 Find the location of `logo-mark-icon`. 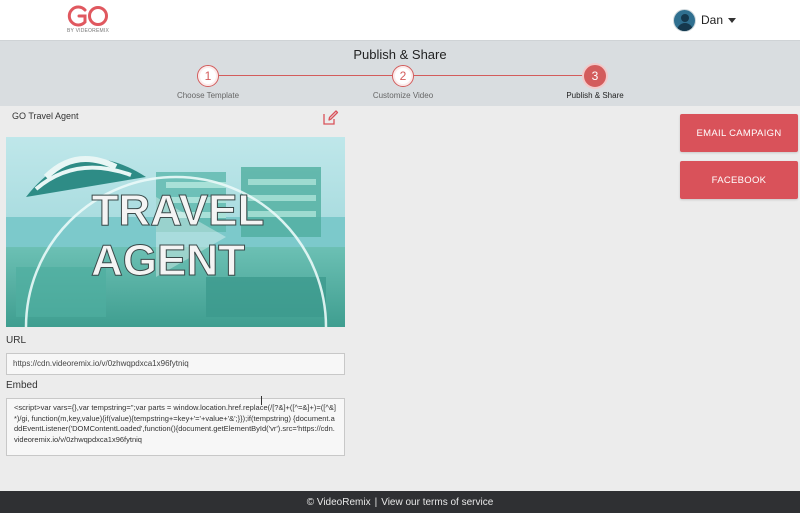

logo-mark-icon is located at coordinates (87, 16).